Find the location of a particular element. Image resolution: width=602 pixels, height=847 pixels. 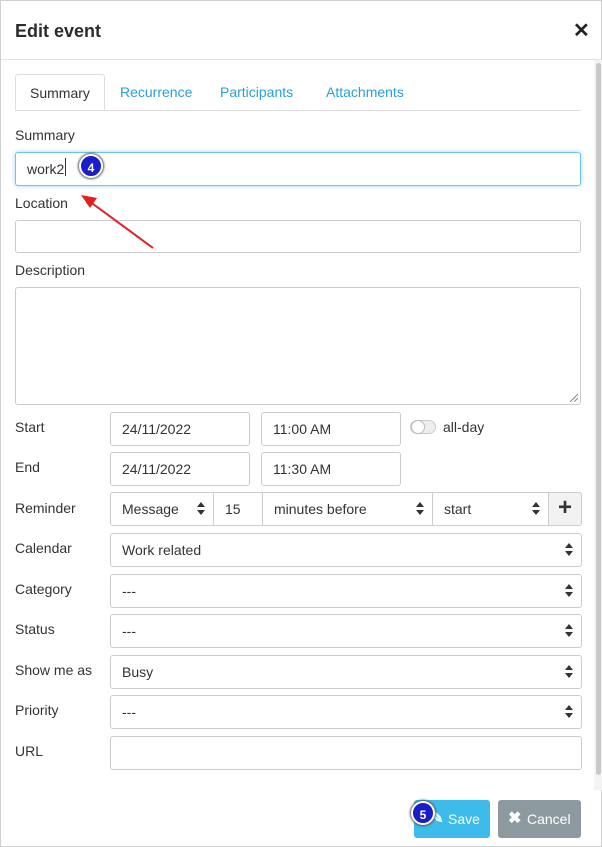

step-badge-5: 5 is located at coordinates (423, 813).